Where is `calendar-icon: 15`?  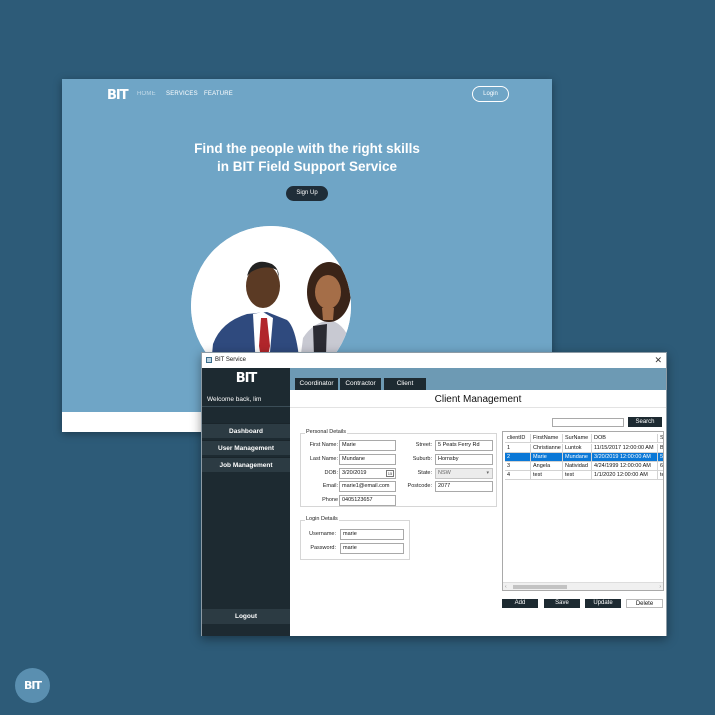
calendar-icon: 15 is located at coordinates (390, 473).